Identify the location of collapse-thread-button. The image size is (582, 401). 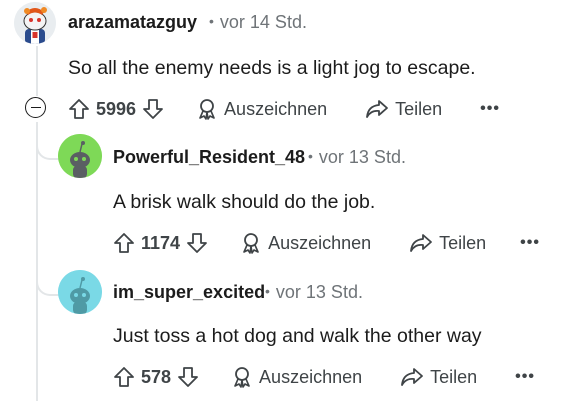
(35, 107).